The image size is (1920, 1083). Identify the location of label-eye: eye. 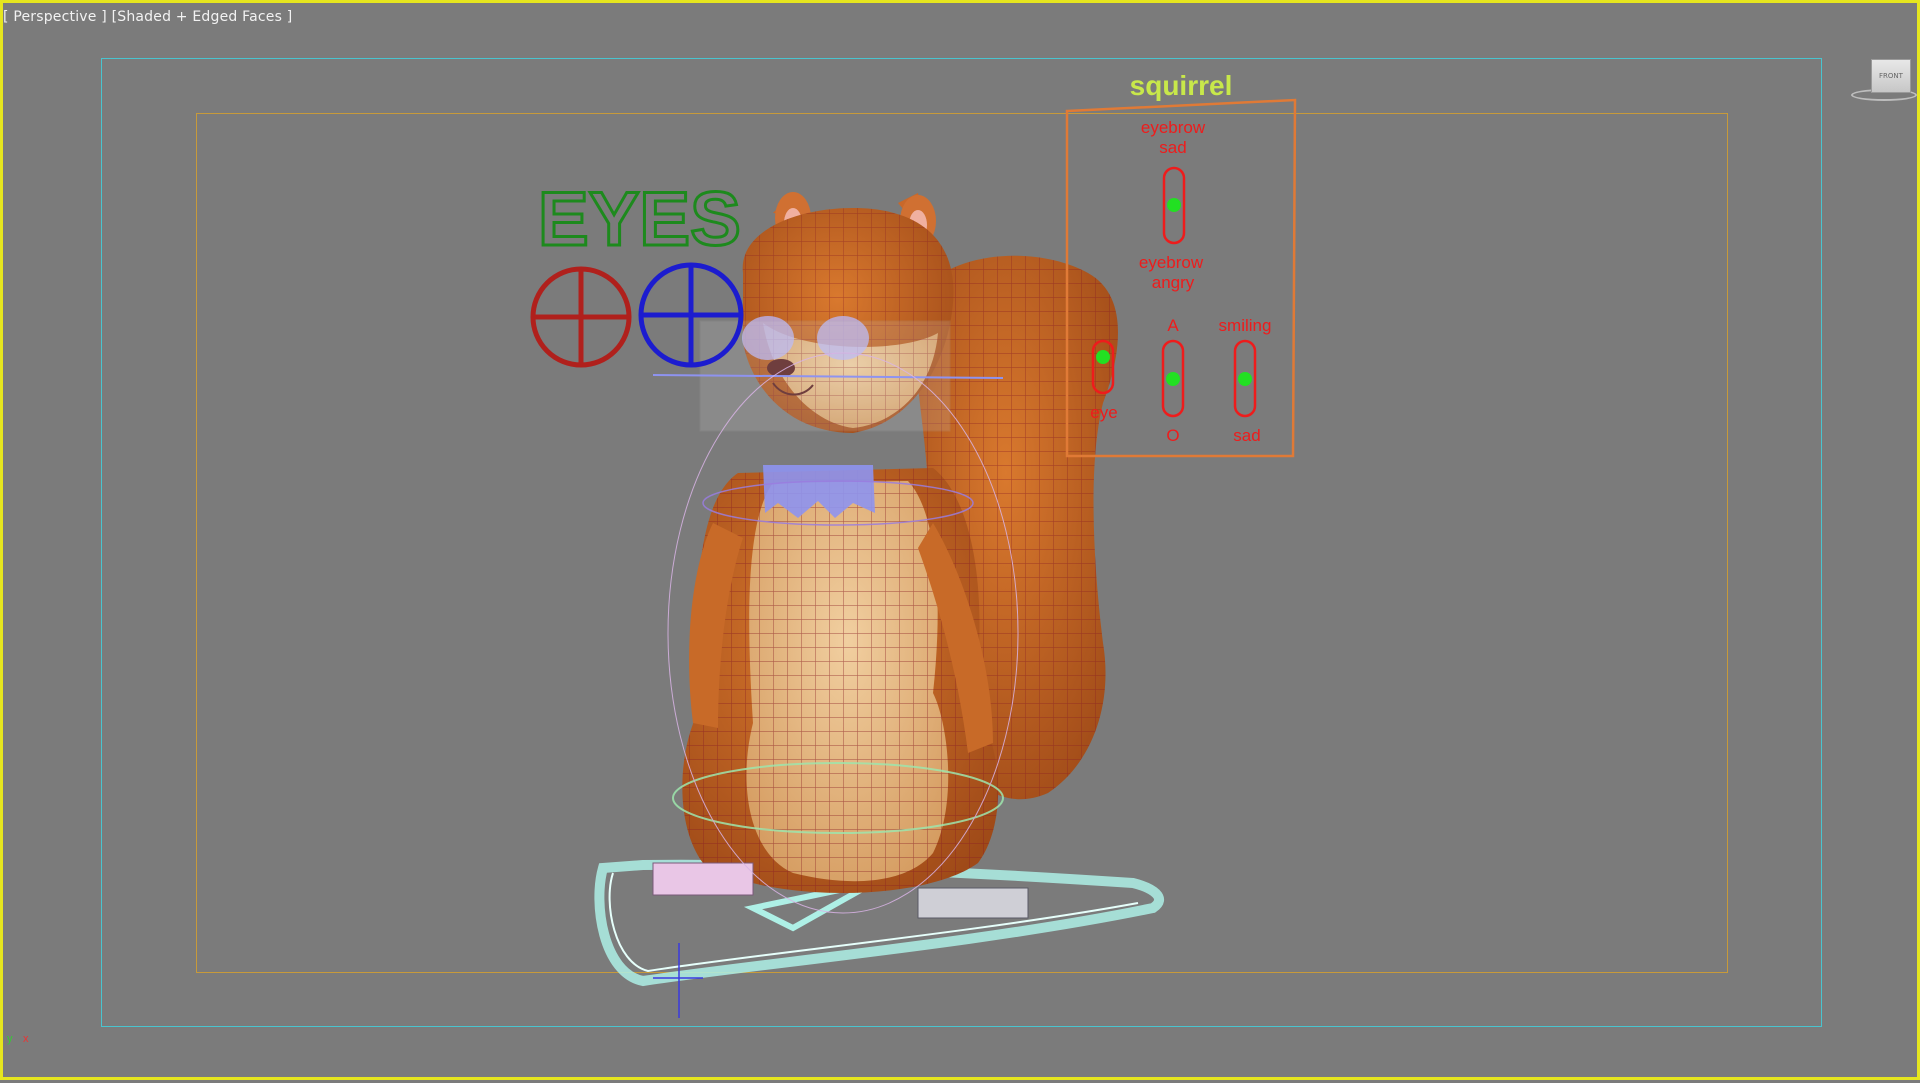
(1103, 412).